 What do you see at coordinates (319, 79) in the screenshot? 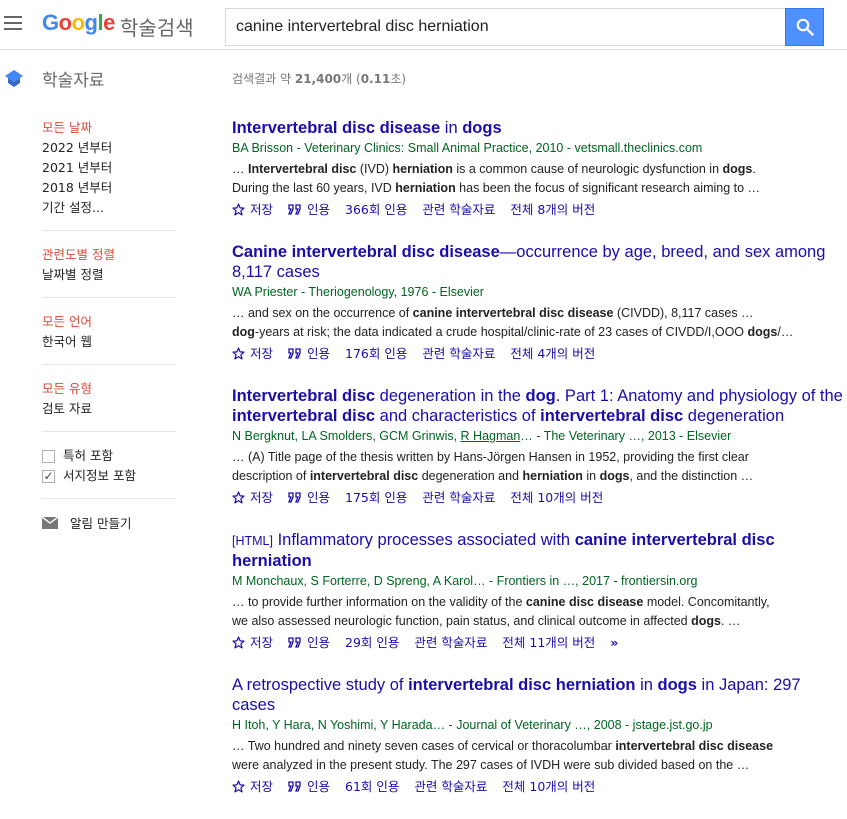
I see `result-count: 검색결과 약 21,400개 (0.11초)` at bounding box center [319, 79].